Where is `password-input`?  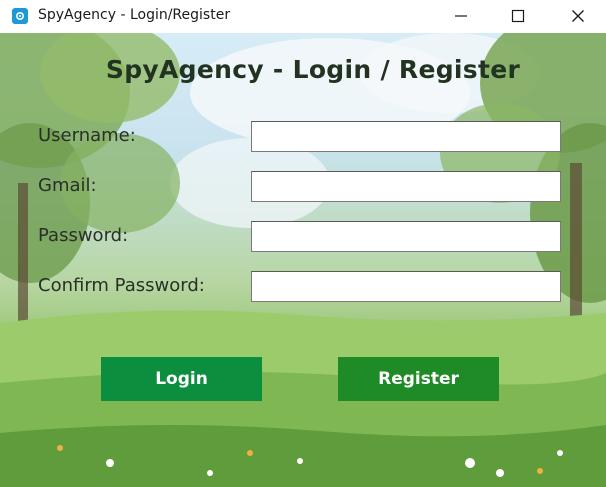
password-input is located at coordinates (406, 236).